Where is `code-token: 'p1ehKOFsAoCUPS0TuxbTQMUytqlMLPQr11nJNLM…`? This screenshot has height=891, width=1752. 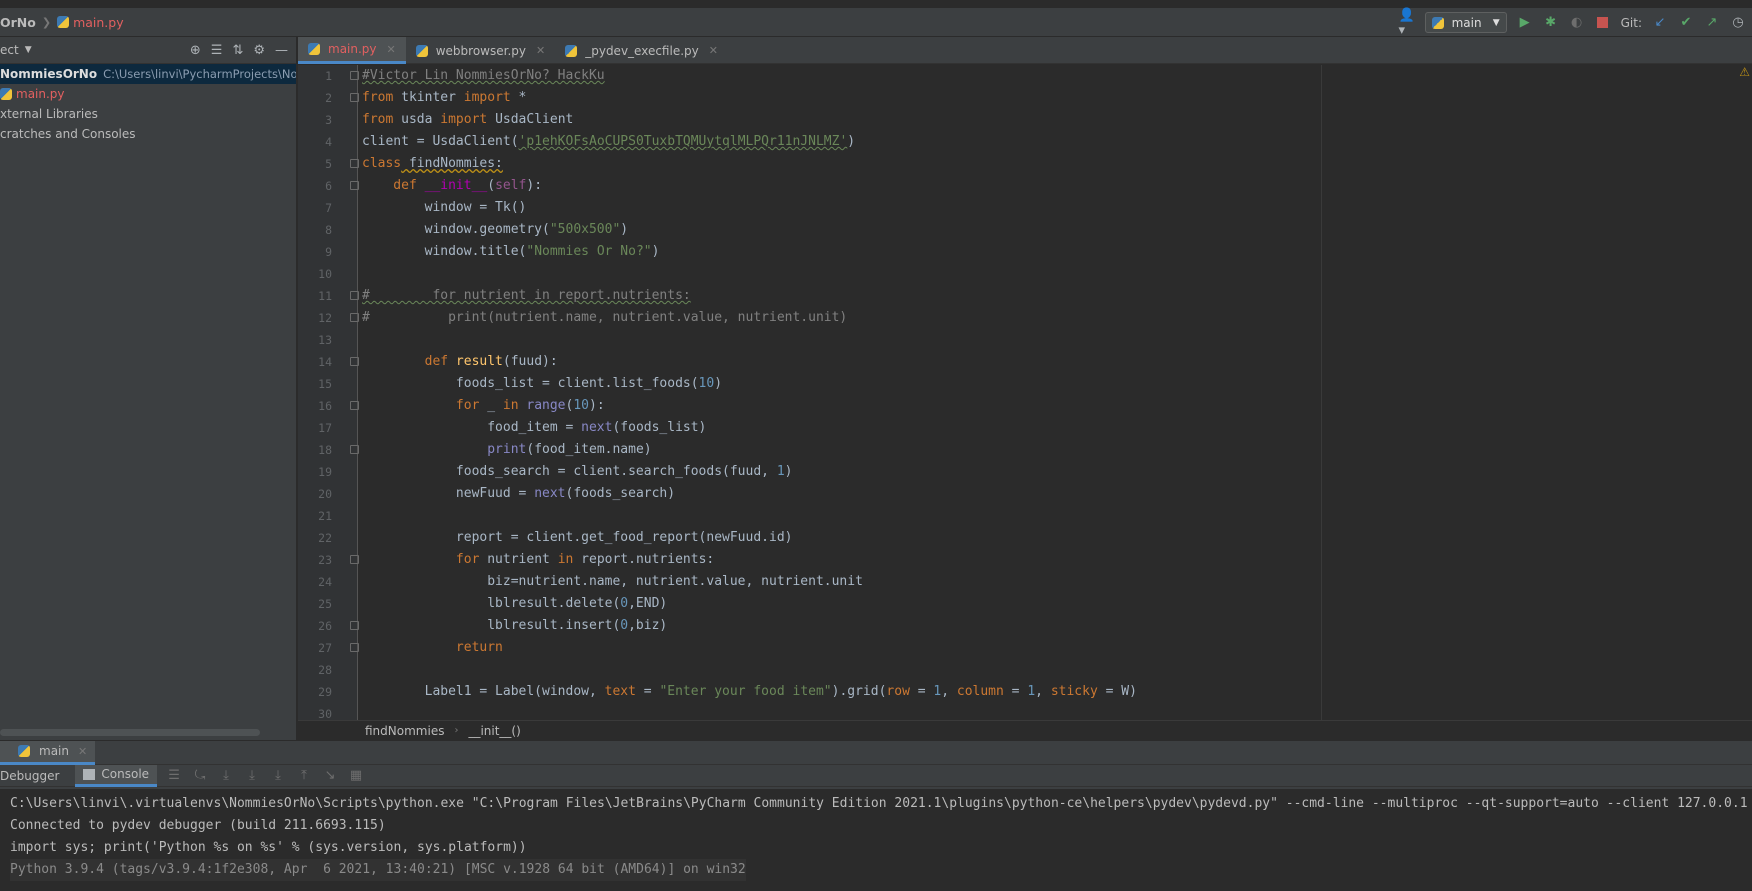 code-token: 'p1ehKOFsAoCUPS0TuxbTQMUytqlMLPQr11nJNLM… is located at coordinates (683, 141).